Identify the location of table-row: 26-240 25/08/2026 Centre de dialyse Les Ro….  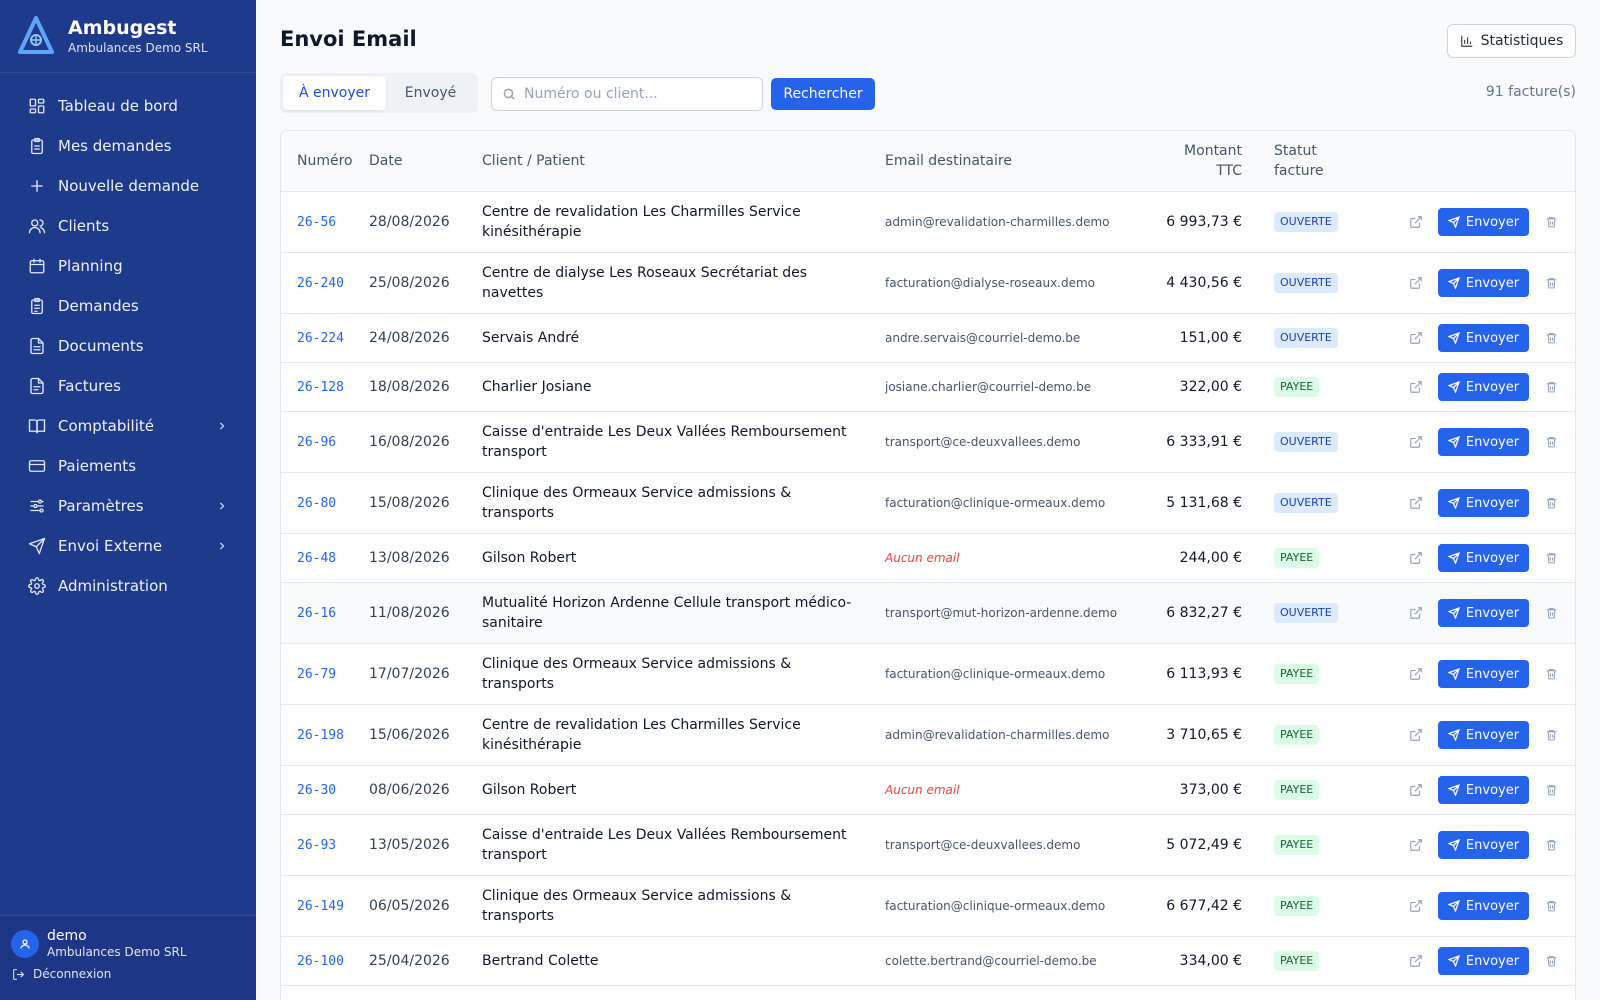
(928, 283).